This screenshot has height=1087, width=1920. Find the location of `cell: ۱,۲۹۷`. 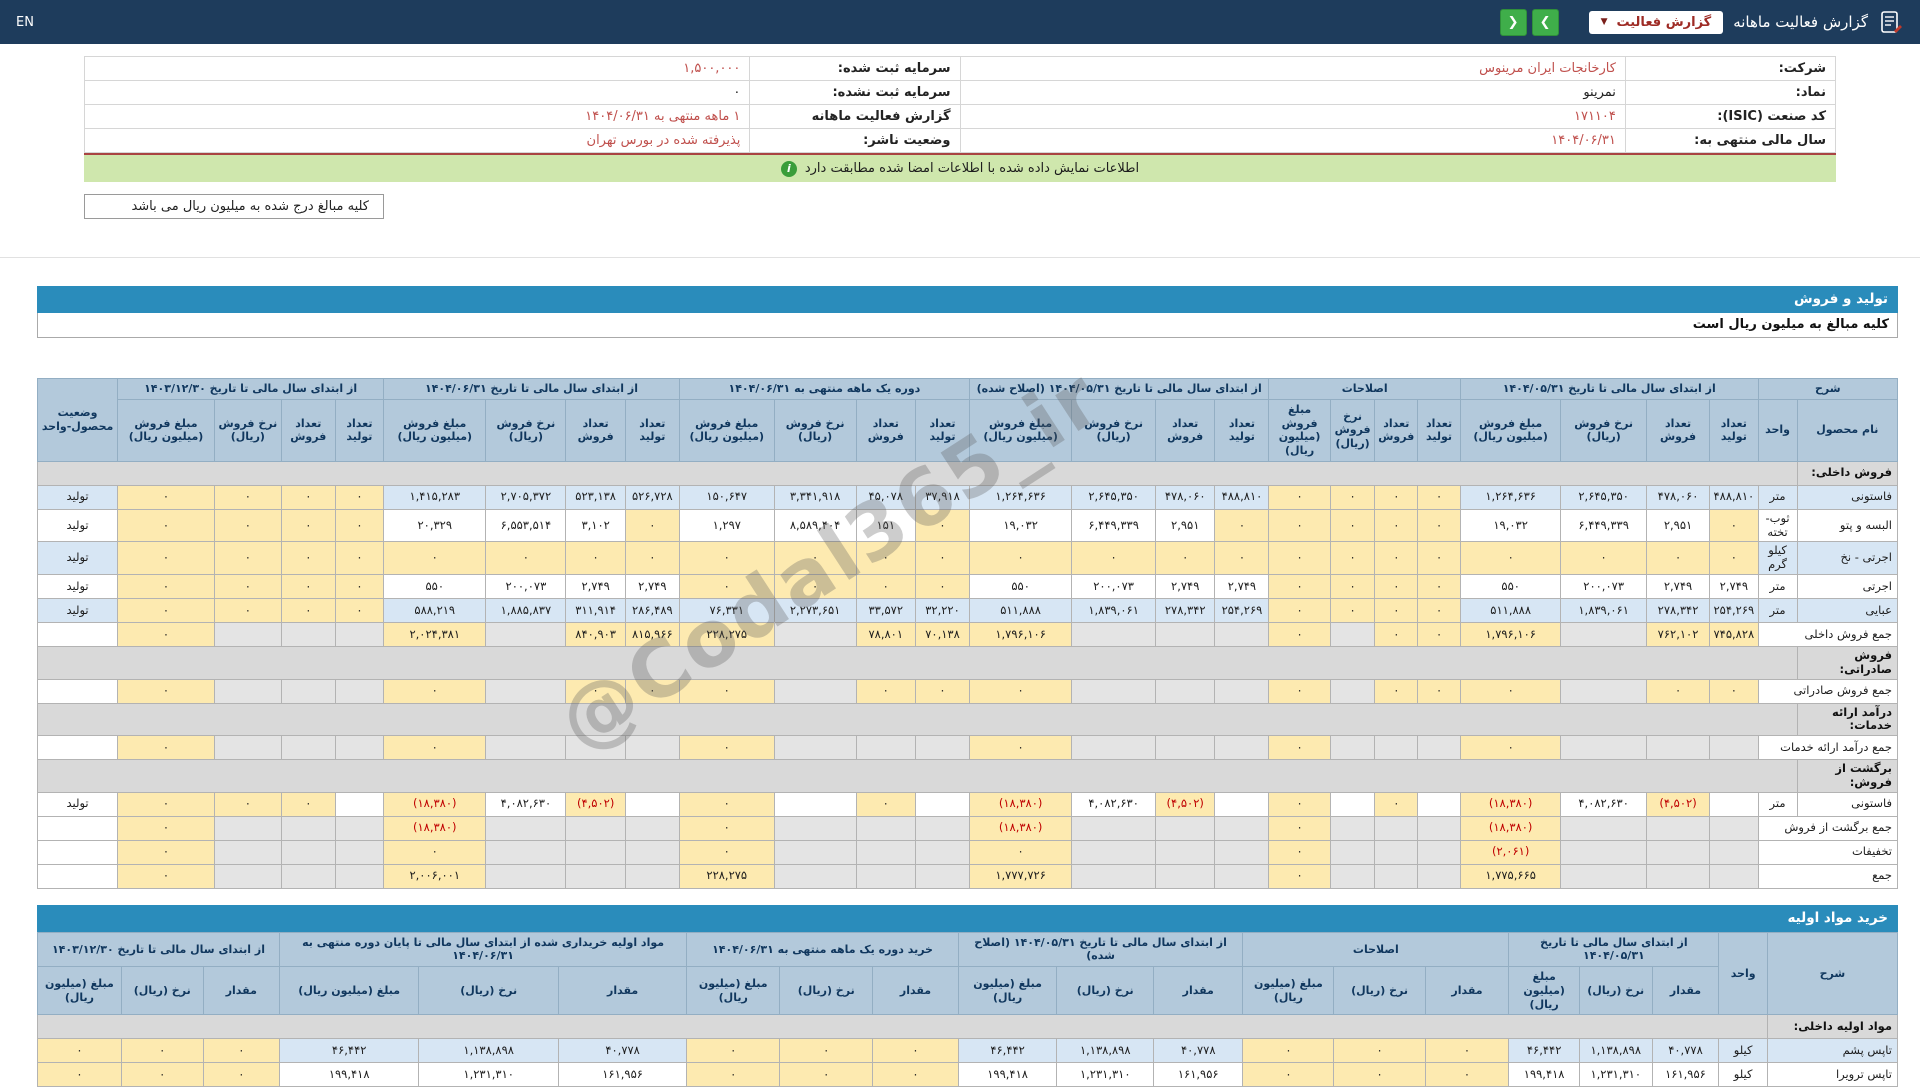

cell: ۱,۲۹۷ is located at coordinates (726, 525).